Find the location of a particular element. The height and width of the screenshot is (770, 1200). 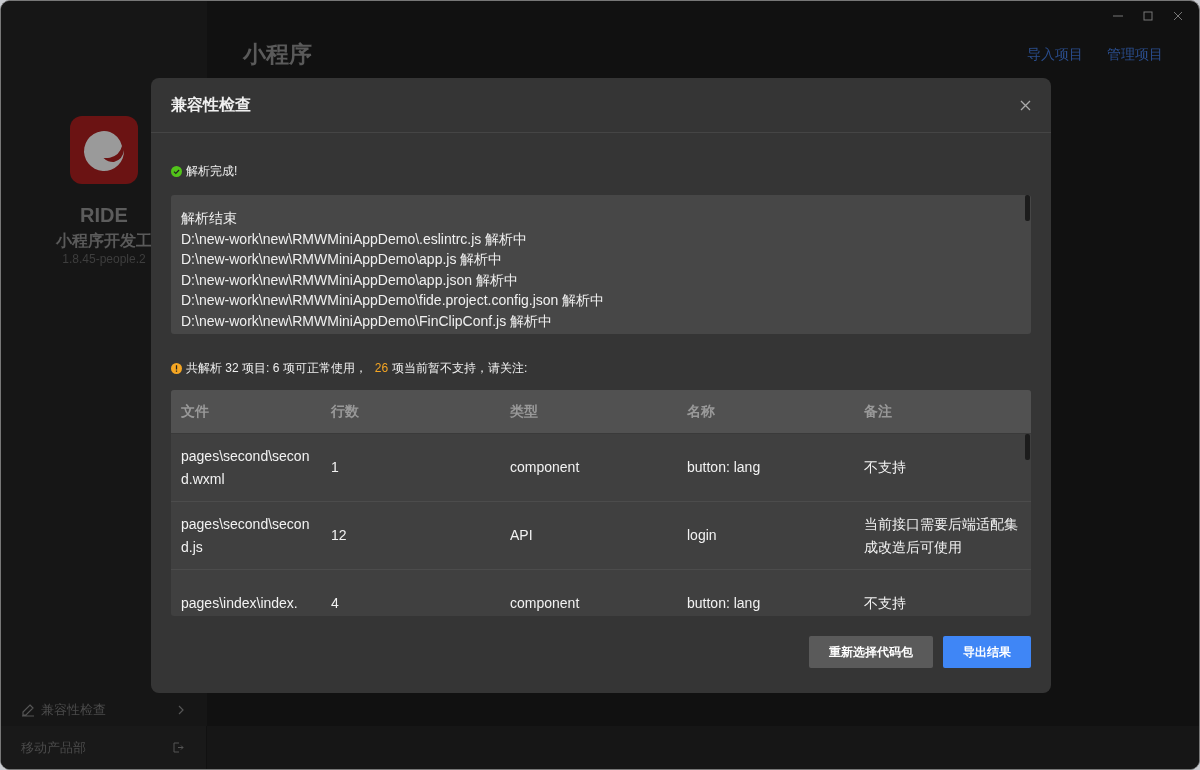

log-line: D:\new-work\new\RMWMiniAppDemo\FinClipConf.js 解析中 is located at coordinates (367, 321).